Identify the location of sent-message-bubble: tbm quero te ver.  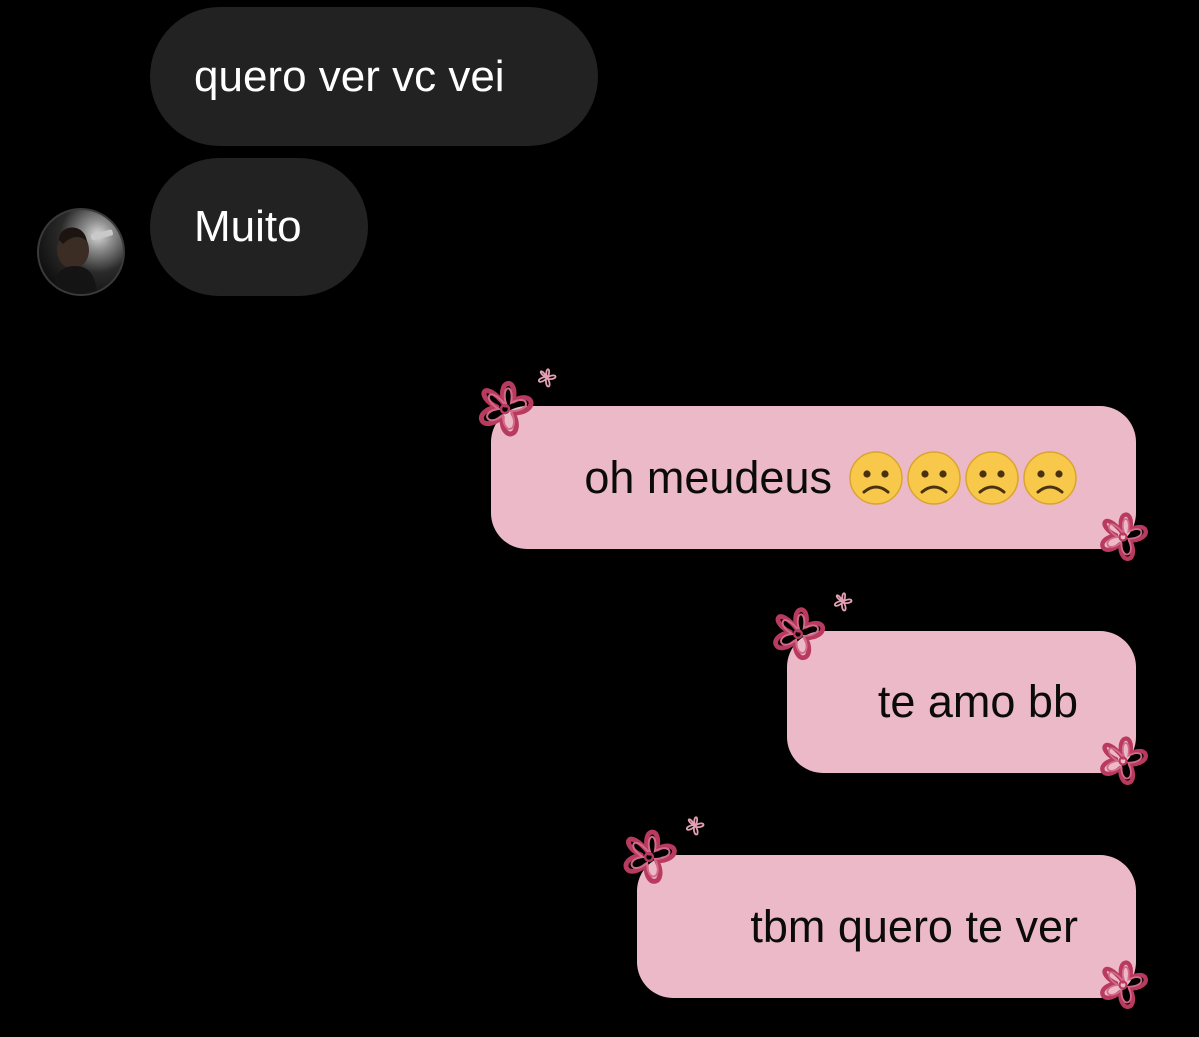
(886, 926).